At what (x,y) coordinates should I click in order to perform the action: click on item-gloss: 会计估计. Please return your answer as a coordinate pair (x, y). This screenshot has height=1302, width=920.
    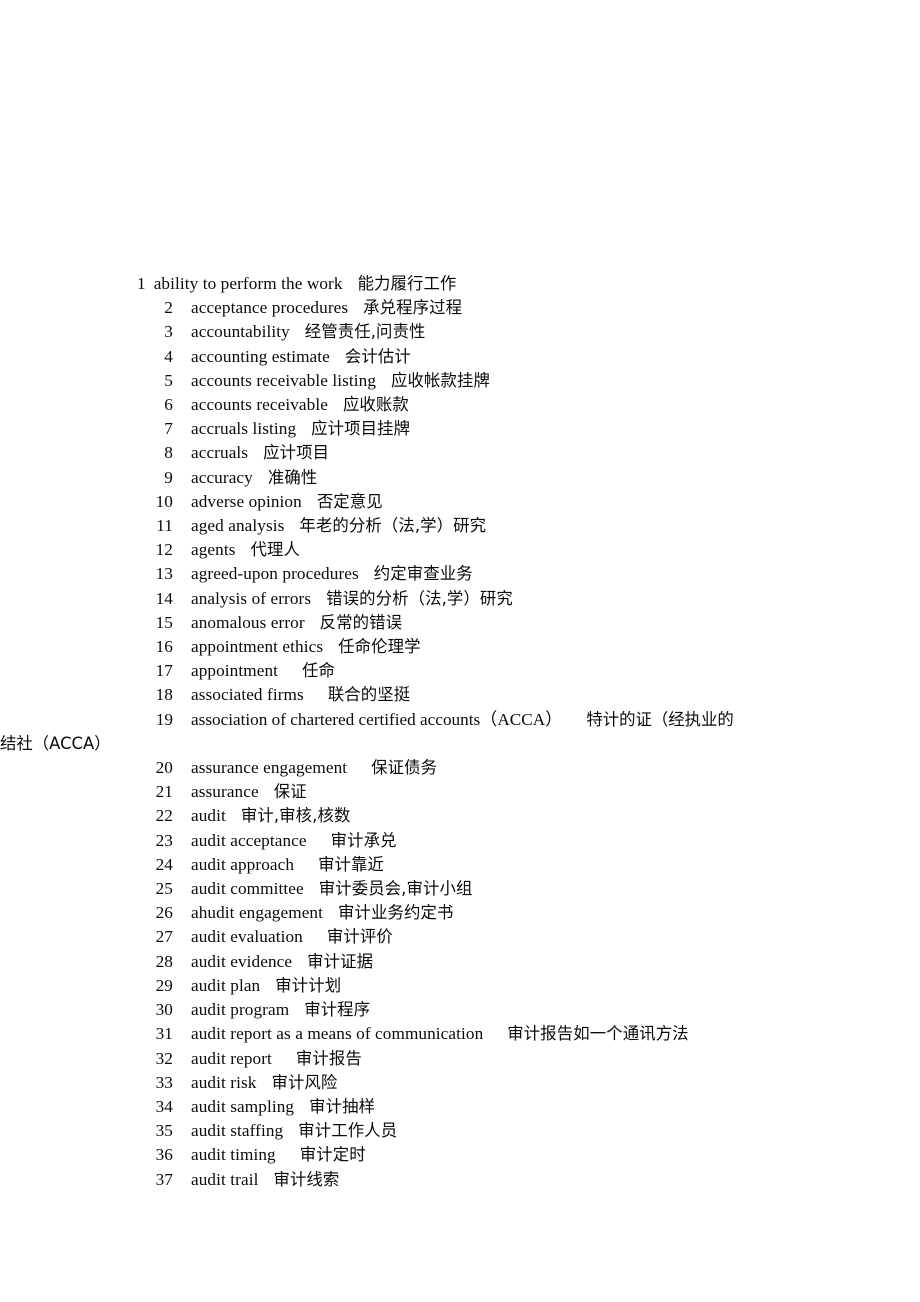
    Looking at the image, I should click on (377, 356).